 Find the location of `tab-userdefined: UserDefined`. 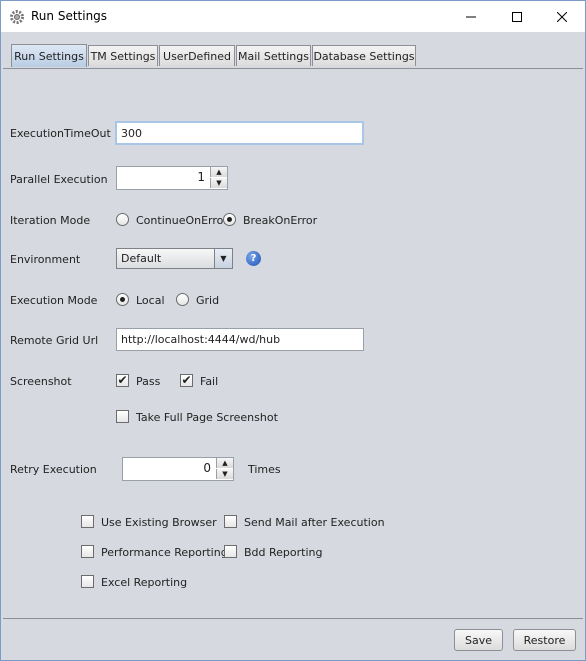

tab-userdefined: UserDefined is located at coordinates (197, 55).